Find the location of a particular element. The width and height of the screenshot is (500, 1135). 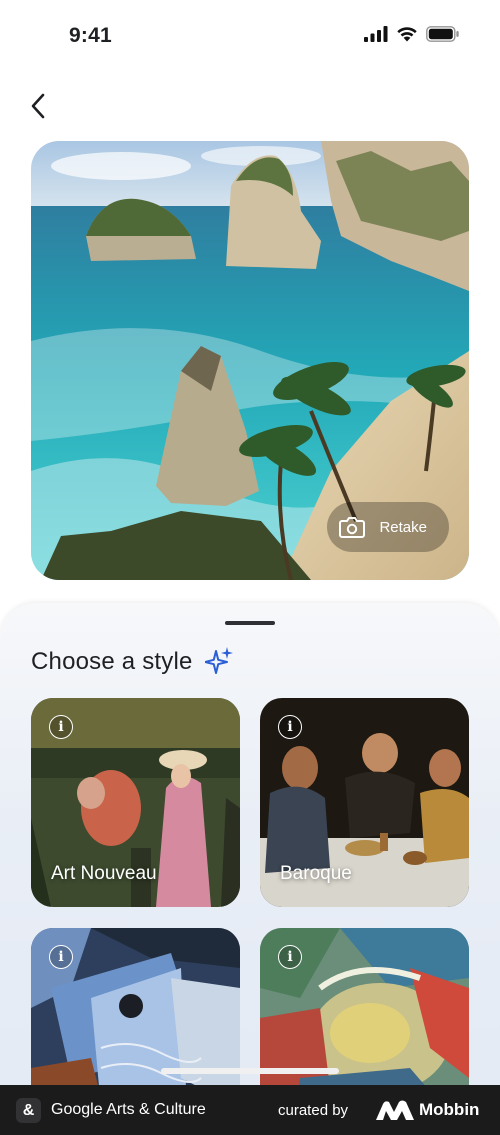

sheet-header: Choose a style is located at coordinates (132, 662).